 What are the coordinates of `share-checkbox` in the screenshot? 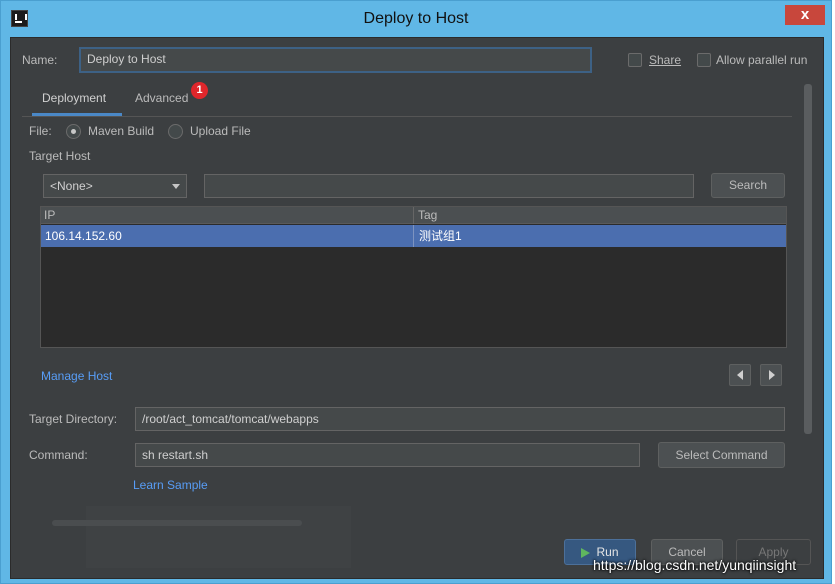 It's located at (635, 60).